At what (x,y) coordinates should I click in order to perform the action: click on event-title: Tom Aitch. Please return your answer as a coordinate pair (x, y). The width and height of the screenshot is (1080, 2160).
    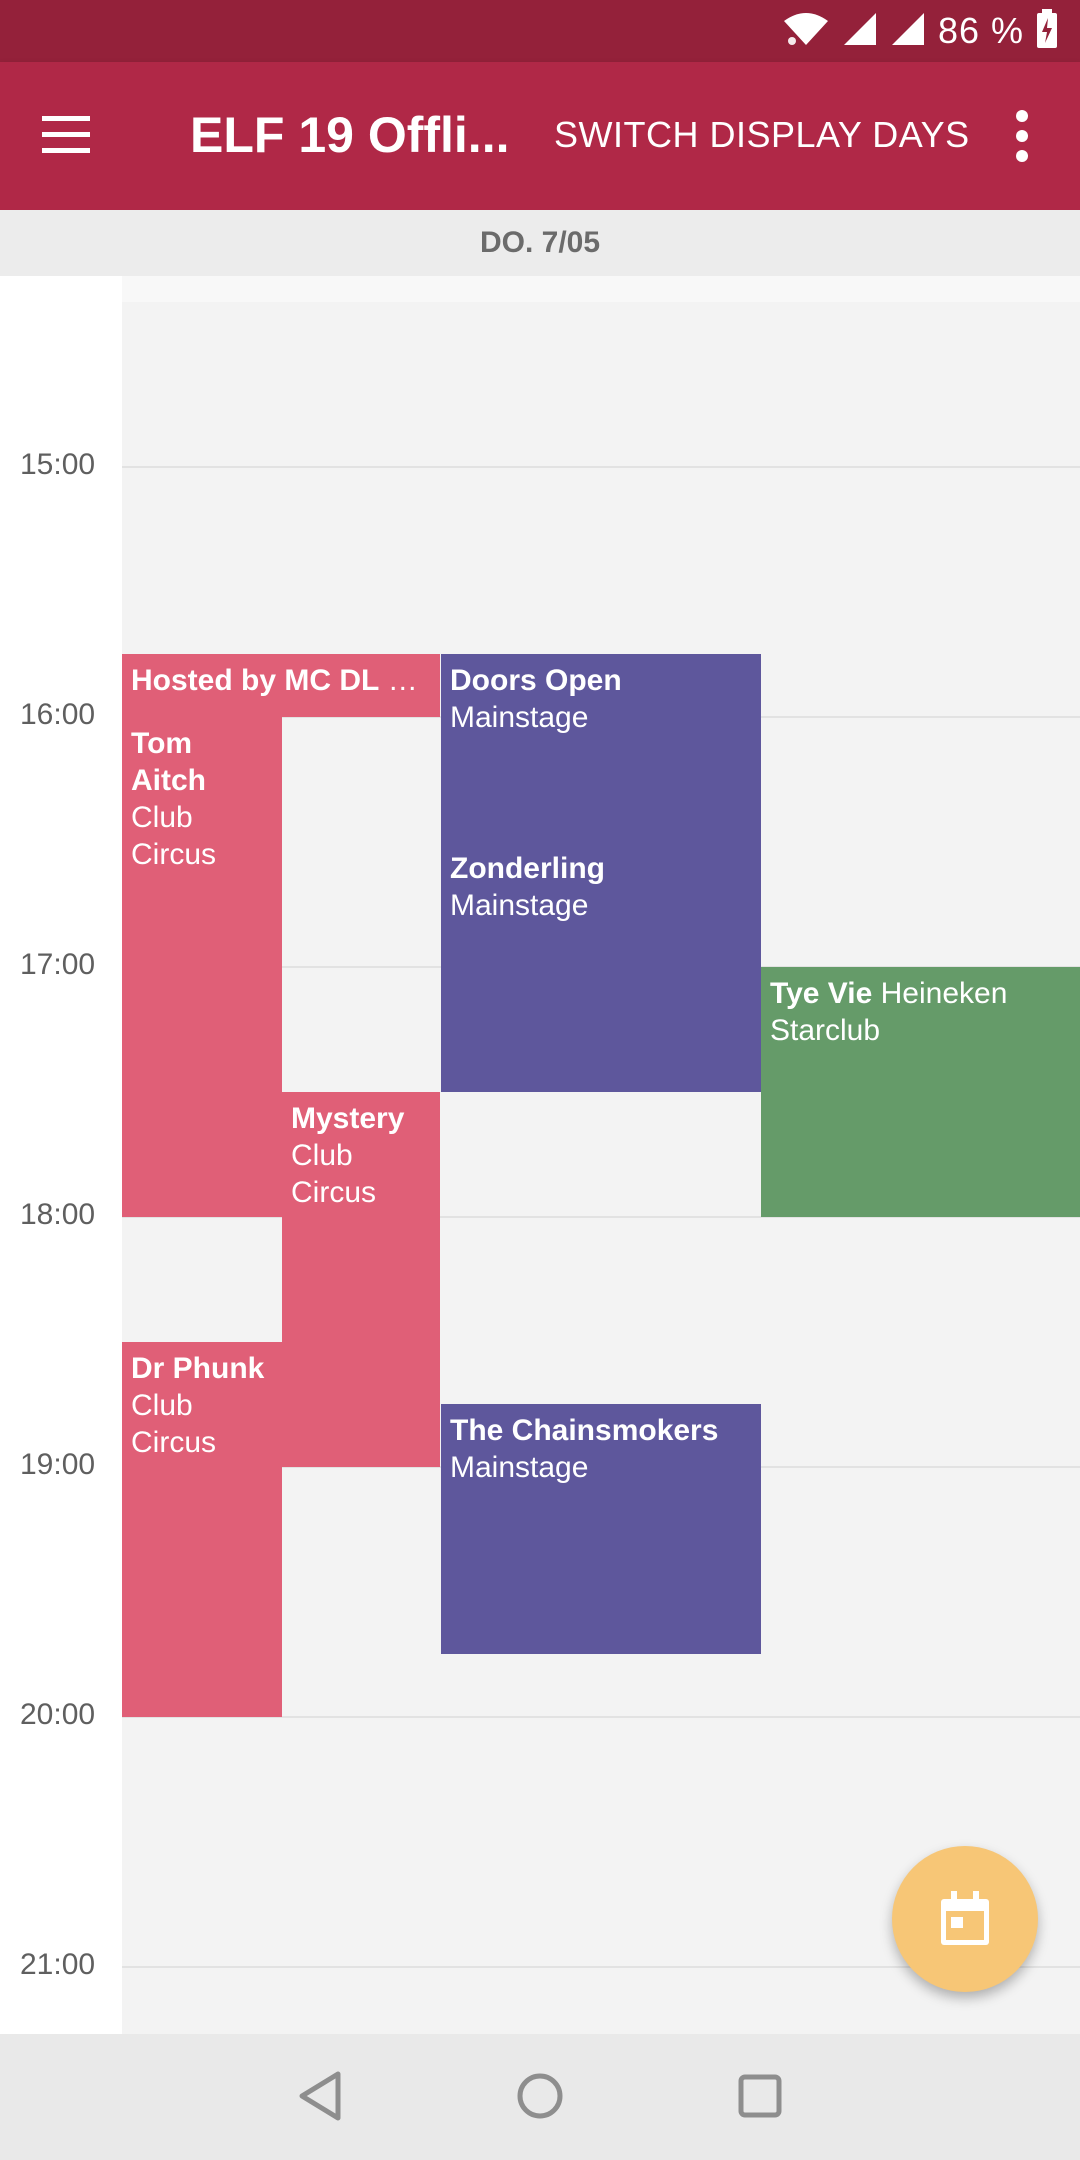
    Looking at the image, I should click on (168, 762).